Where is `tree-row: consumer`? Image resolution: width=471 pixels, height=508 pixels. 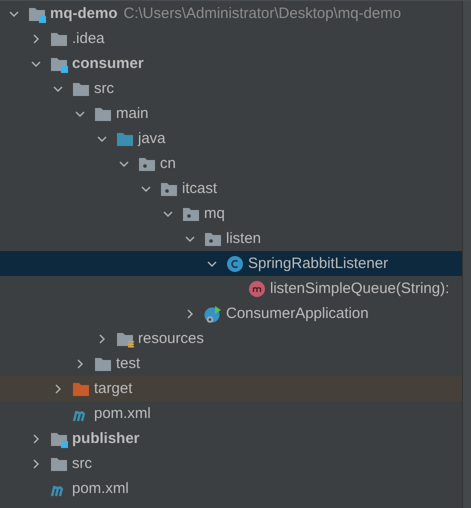 tree-row: consumer is located at coordinates (231, 63).